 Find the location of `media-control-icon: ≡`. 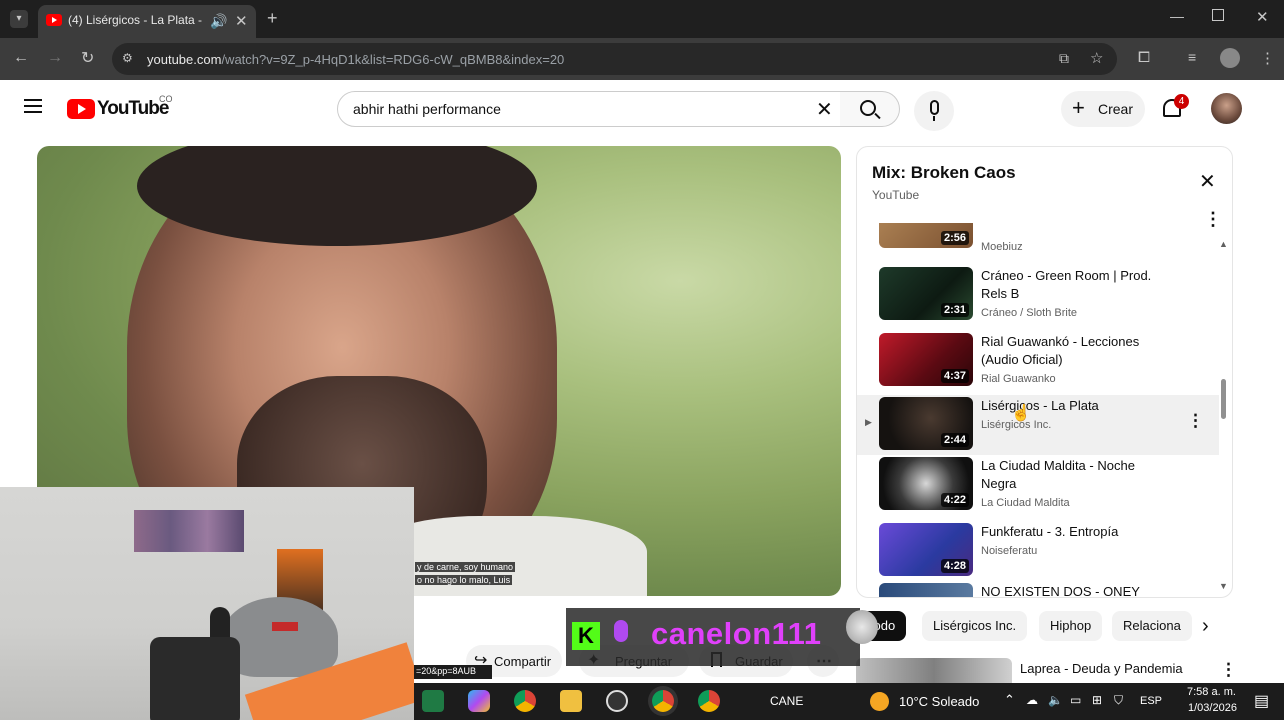

media-control-icon: ≡ is located at coordinates (1192, 57).